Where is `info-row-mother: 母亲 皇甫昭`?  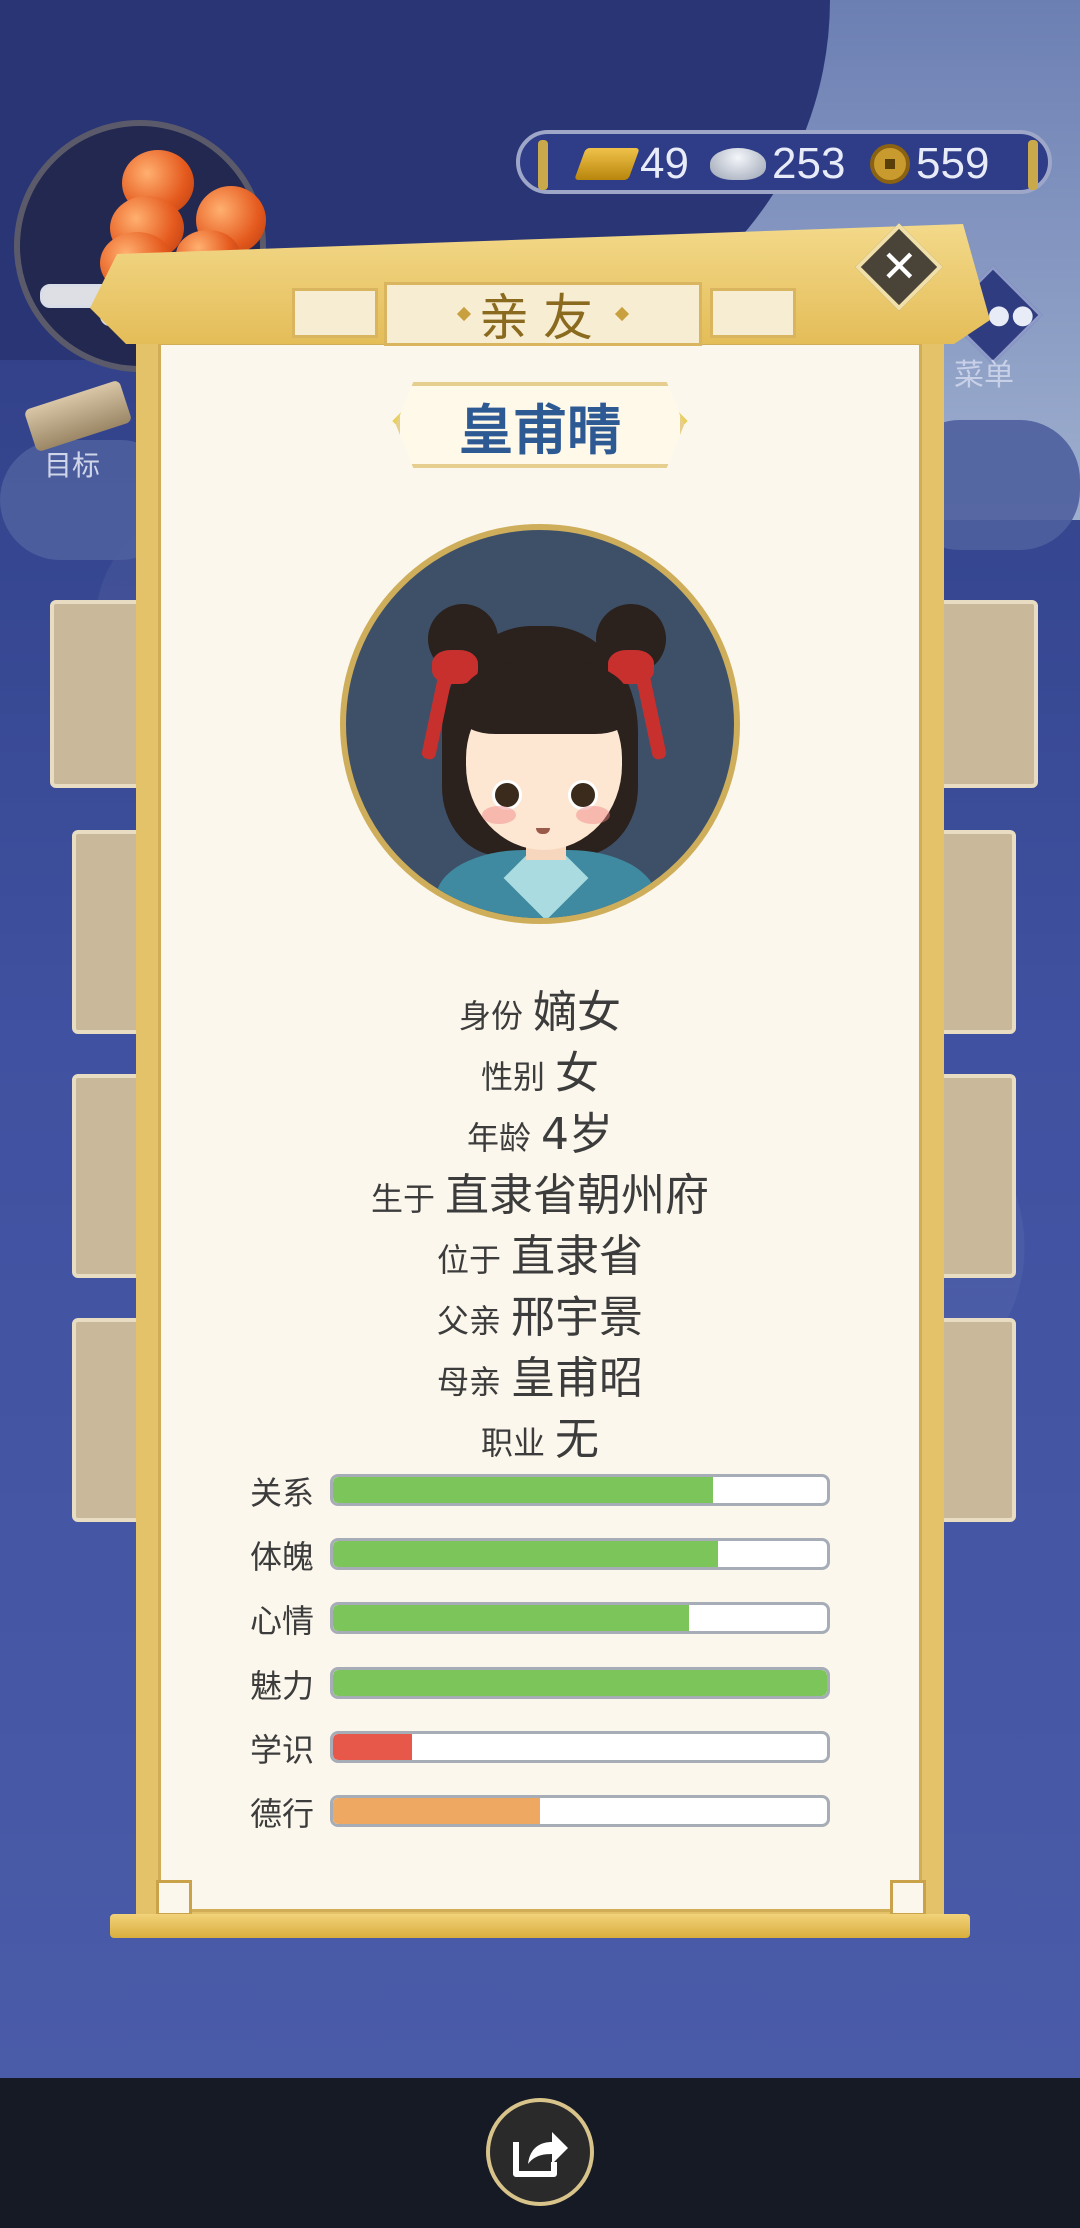 info-row-mother: 母亲 皇甫昭 is located at coordinates (540, 1373).